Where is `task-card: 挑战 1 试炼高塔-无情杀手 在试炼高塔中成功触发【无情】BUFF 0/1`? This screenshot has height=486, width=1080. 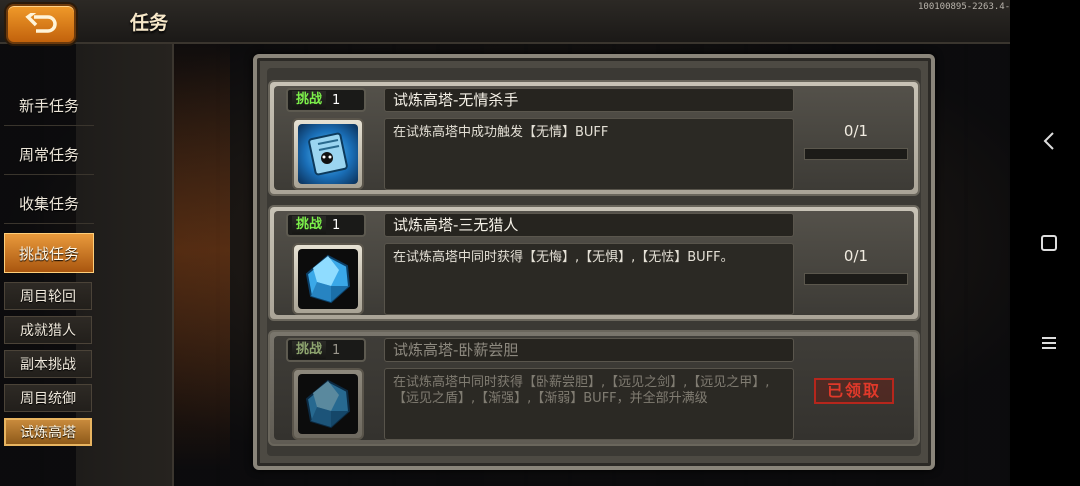
task-card: 挑战 1 试炼高塔-无情杀手 在试炼高塔中成功触发【无情】BUFF 0/1 is located at coordinates (594, 138).